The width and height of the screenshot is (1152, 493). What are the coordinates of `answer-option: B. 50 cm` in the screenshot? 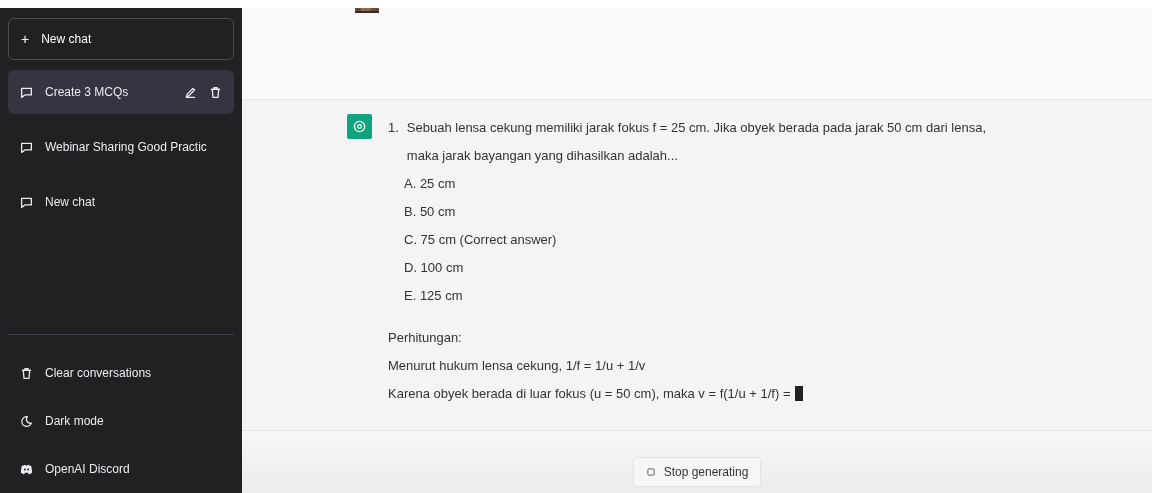 It's located at (710, 212).